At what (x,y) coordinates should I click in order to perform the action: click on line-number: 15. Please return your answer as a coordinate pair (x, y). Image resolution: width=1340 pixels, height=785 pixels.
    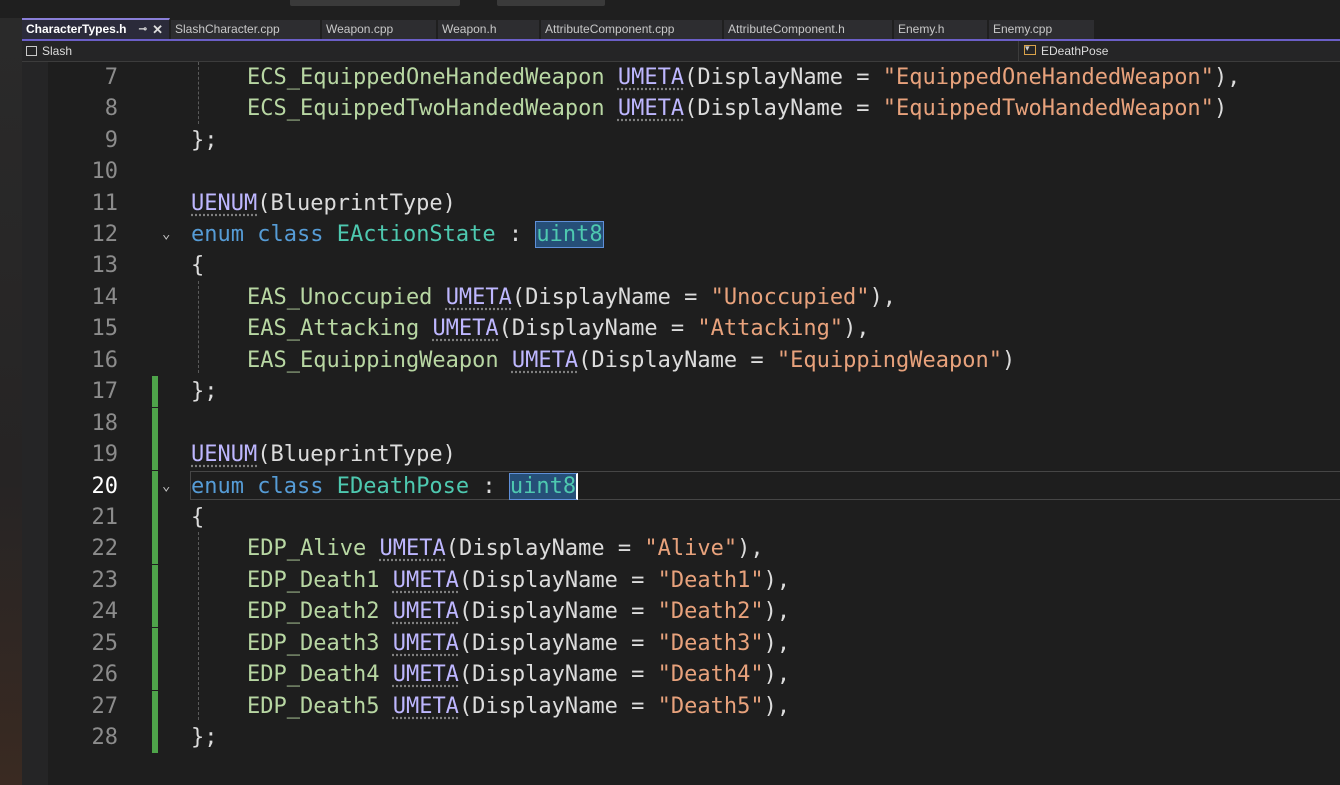
    Looking at the image, I should click on (105, 328).